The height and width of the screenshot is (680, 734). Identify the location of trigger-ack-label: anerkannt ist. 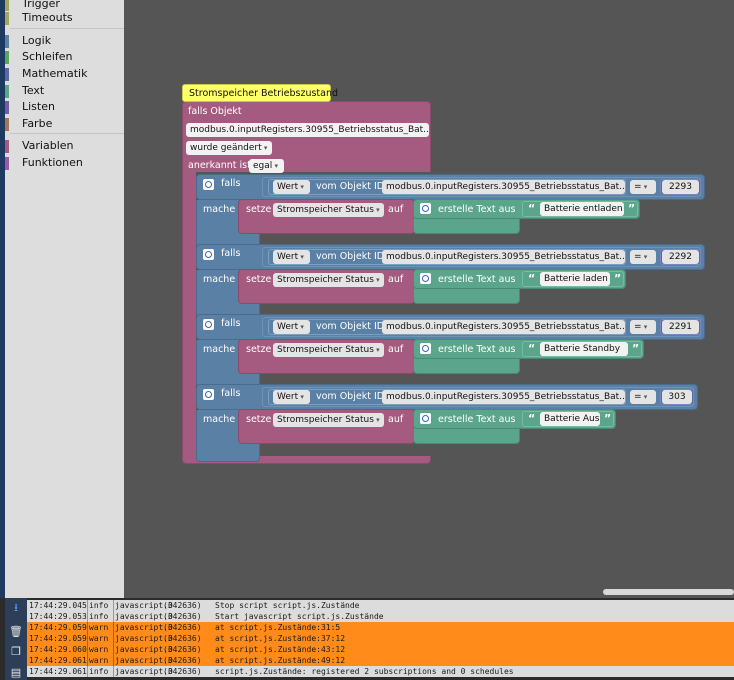
(219, 165).